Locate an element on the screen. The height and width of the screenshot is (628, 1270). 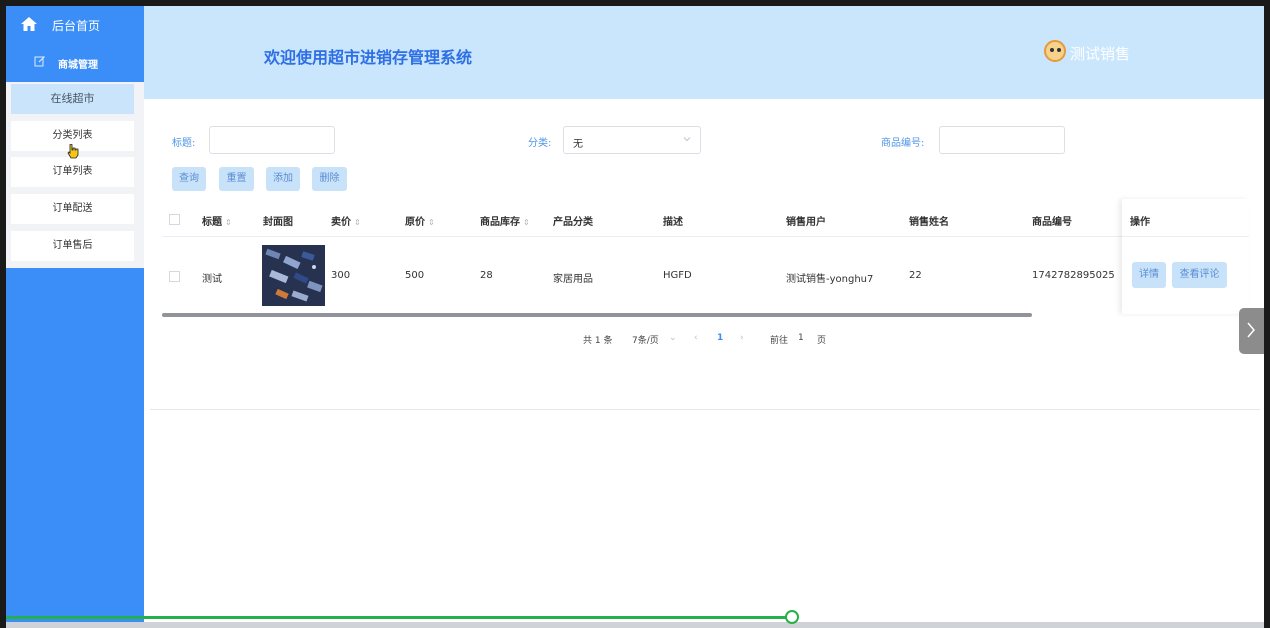
column-header-category: 产品分类 is located at coordinates (573, 222).